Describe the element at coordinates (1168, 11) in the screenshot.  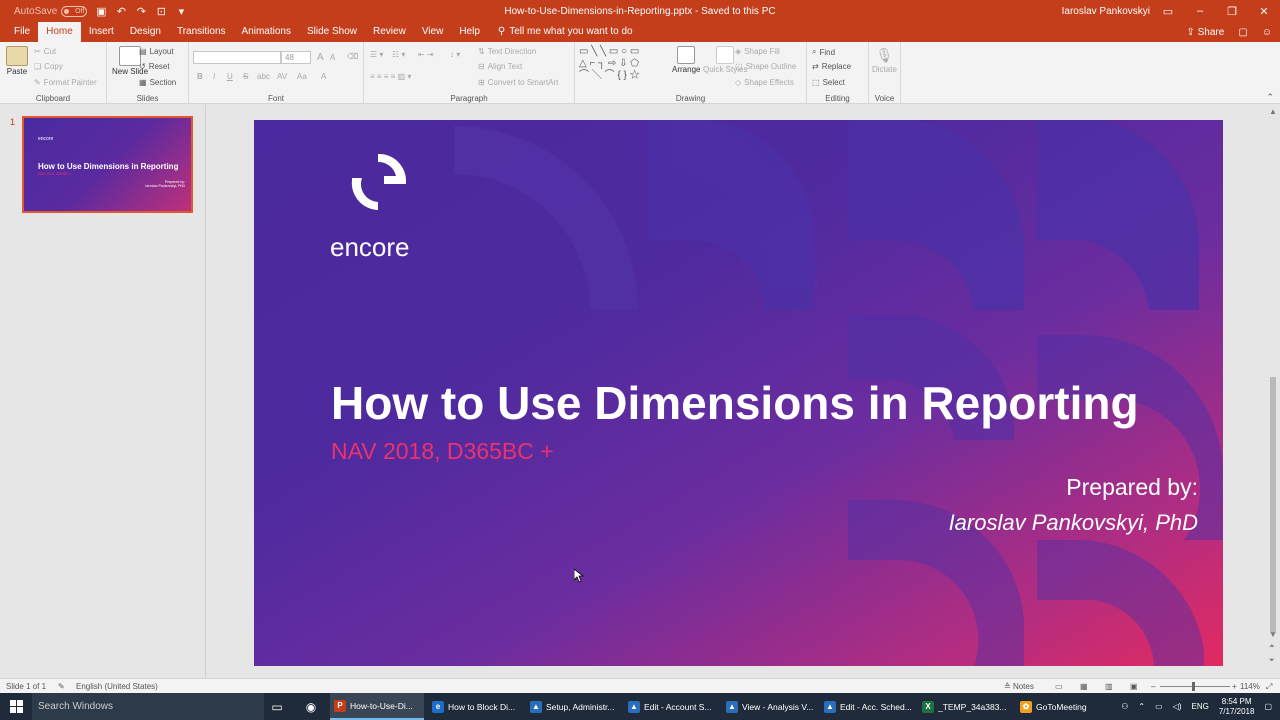
I see `ribbon-display-options-icon: ▭` at that location.